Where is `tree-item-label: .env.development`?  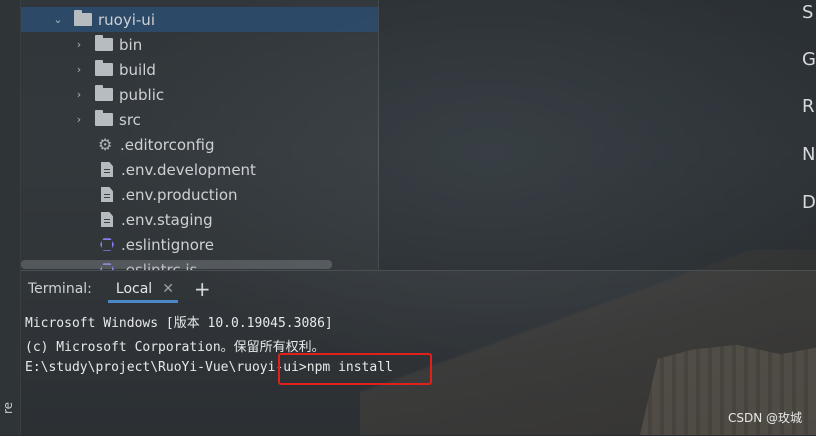
tree-item-label: .env.development is located at coordinates (188, 169).